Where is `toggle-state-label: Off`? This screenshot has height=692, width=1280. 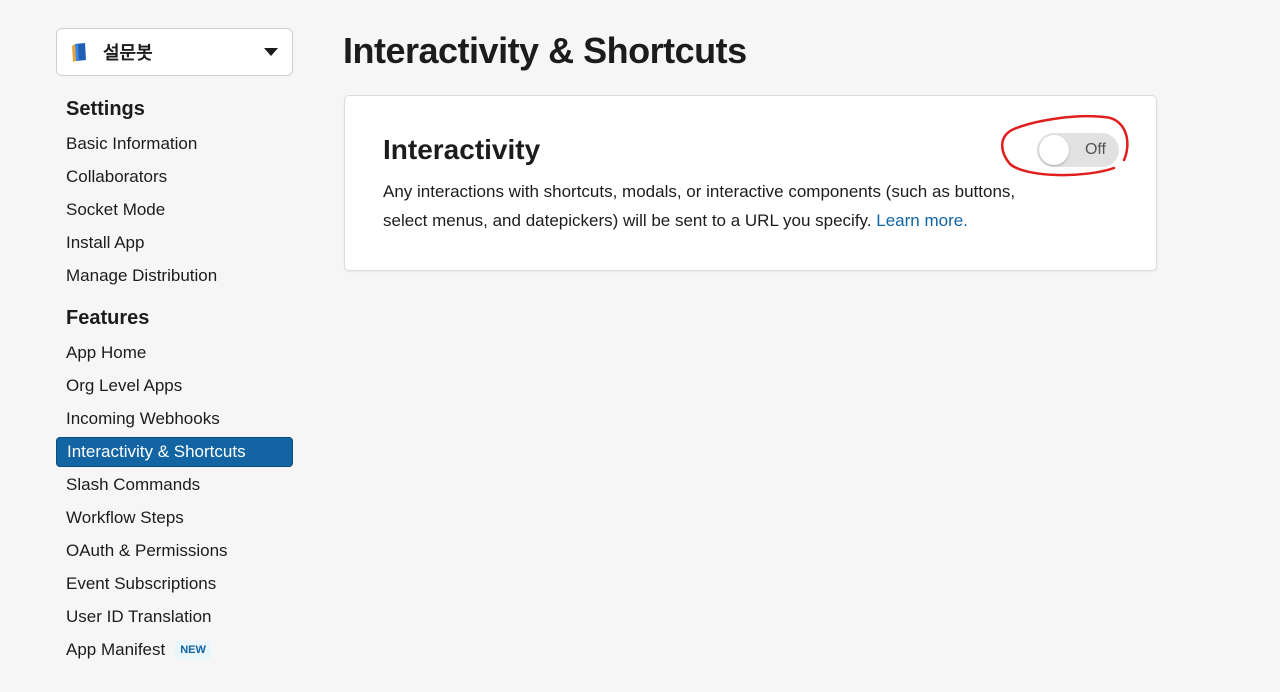
toggle-state-label: Off is located at coordinates (1095, 149).